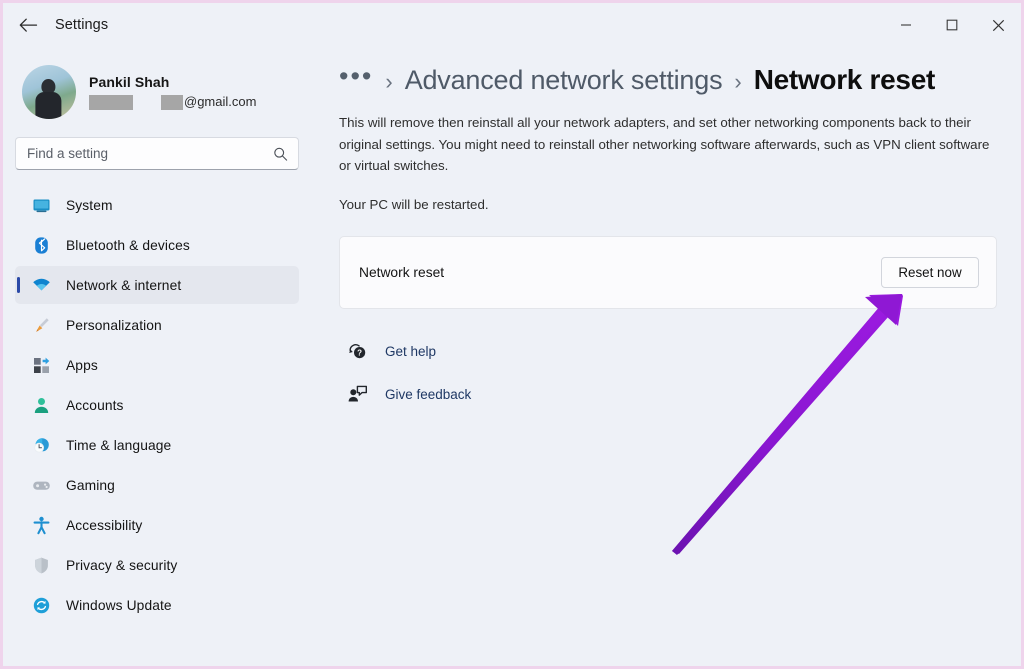 Image resolution: width=1024 pixels, height=669 pixels. What do you see at coordinates (124, 285) in the screenshot?
I see `sidebar-item-label: Network & internet` at bounding box center [124, 285].